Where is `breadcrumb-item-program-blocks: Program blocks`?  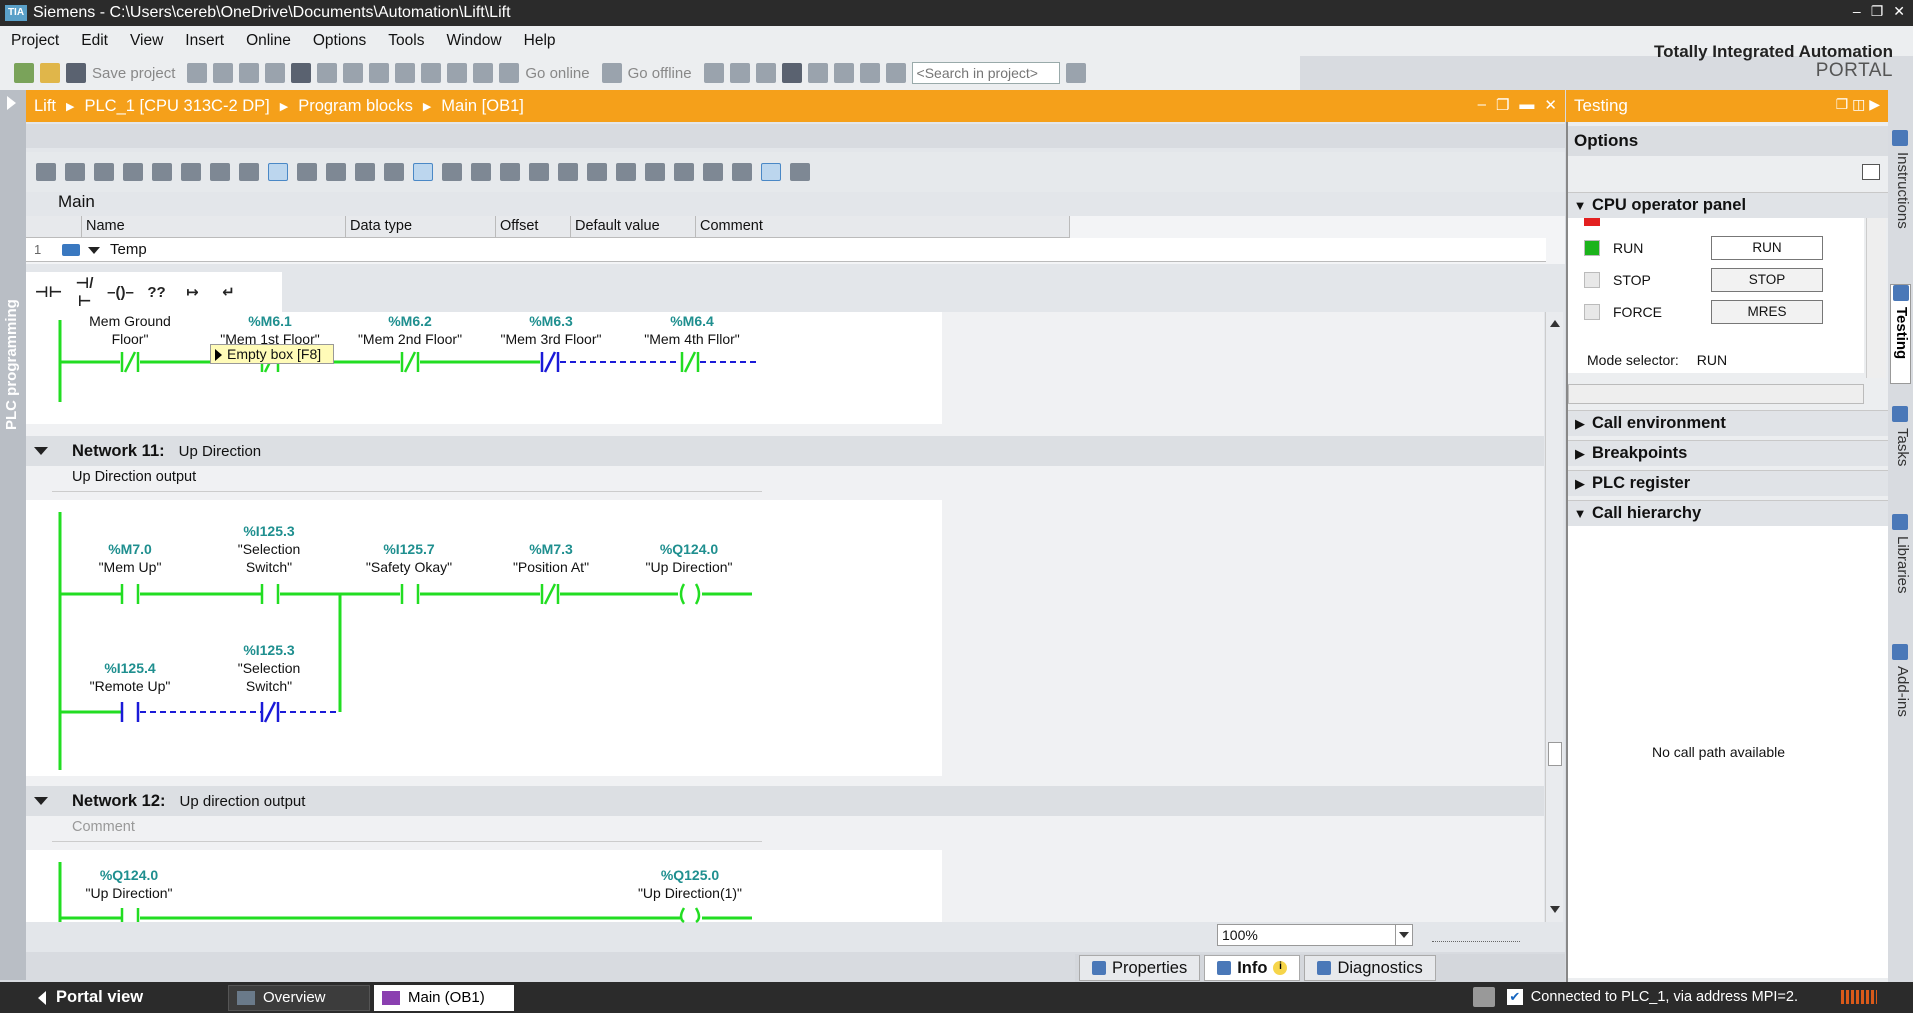 breadcrumb-item-program-blocks: Program blocks is located at coordinates (355, 106).